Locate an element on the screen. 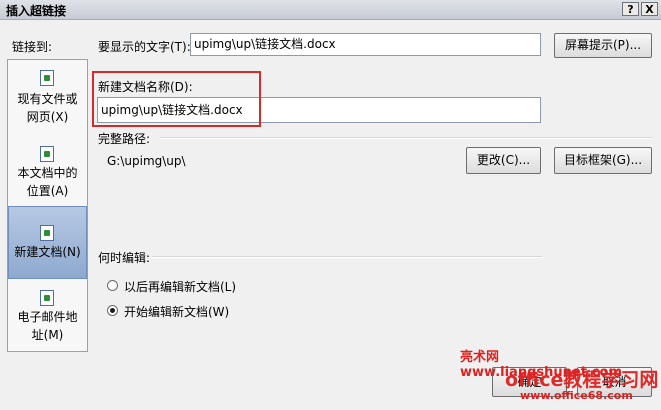 This screenshot has height=410, width=661. help-button: ? is located at coordinates (630, 9).